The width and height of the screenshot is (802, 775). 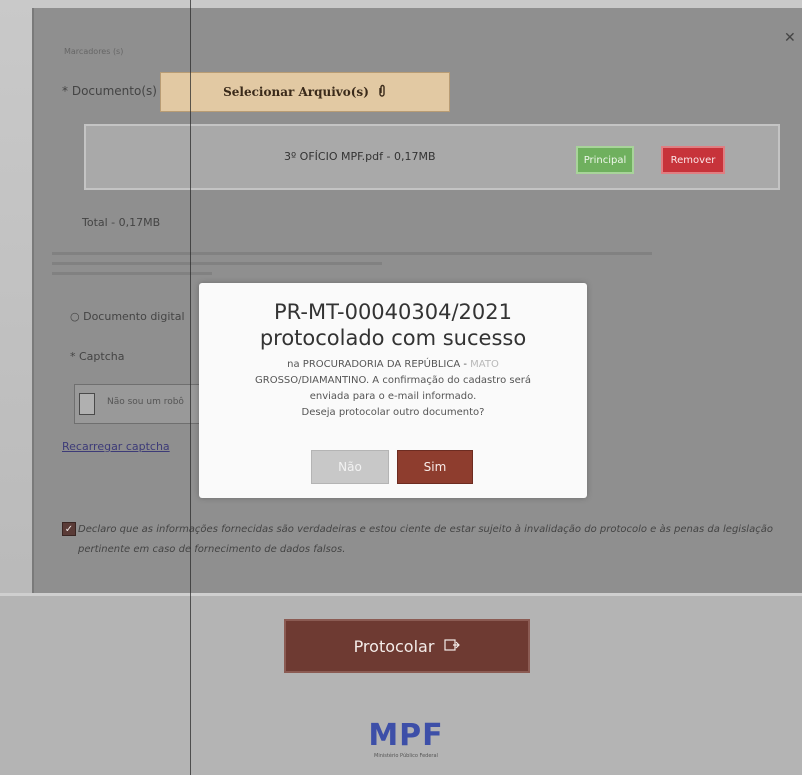 What do you see at coordinates (393, 338) in the screenshot?
I see `success-heading: protocolado com sucesso` at bounding box center [393, 338].